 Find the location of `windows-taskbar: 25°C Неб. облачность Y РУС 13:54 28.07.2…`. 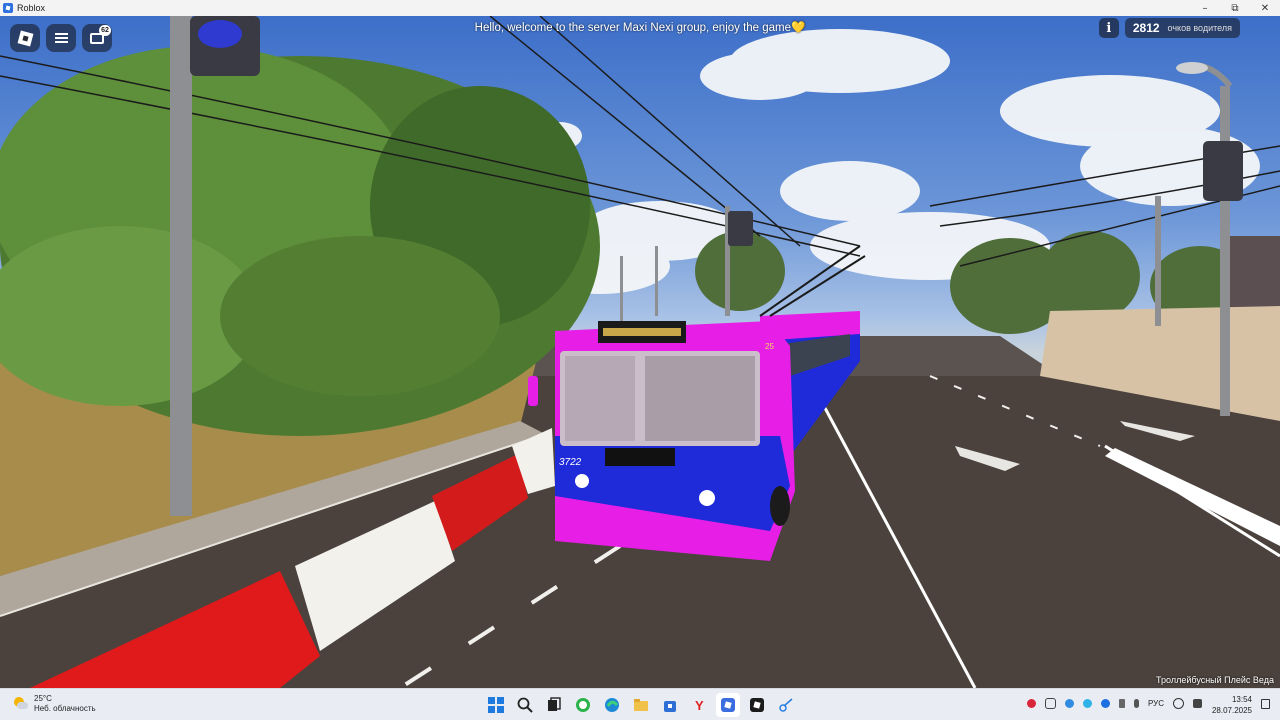

windows-taskbar: 25°C Неб. облачность Y РУС 13:54 28.07.2… is located at coordinates (640, 704).